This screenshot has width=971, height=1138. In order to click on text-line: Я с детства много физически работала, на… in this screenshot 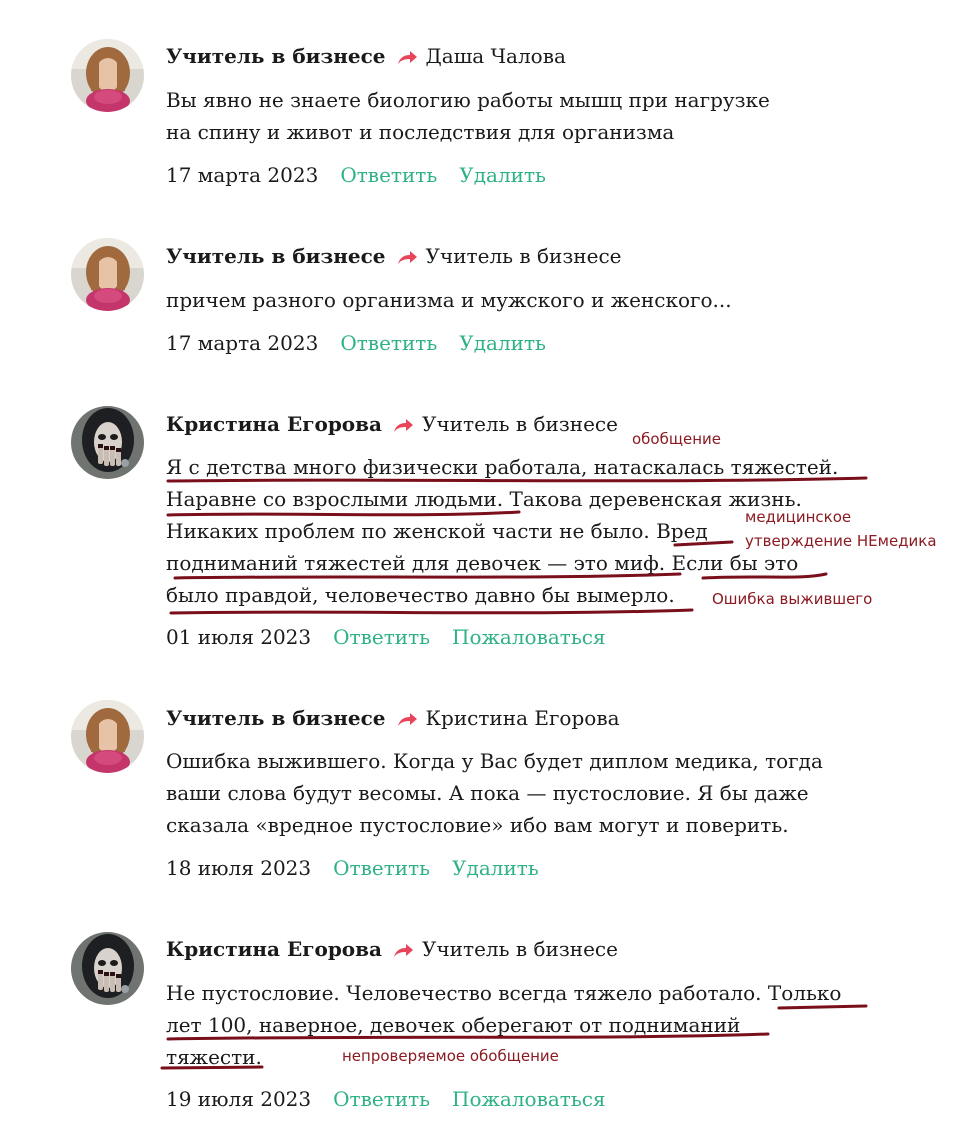, I will do `click(502, 467)`.